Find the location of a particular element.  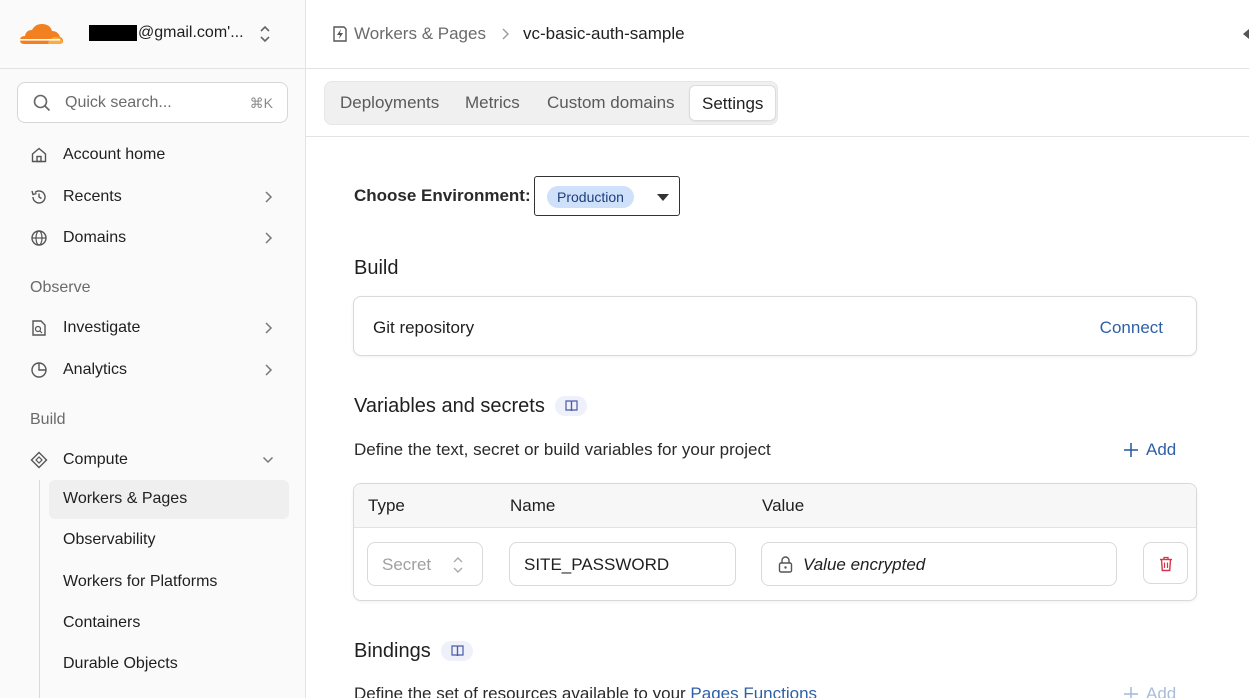

sidebar-item-analytics: Analytics is located at coordinates (152, 370).